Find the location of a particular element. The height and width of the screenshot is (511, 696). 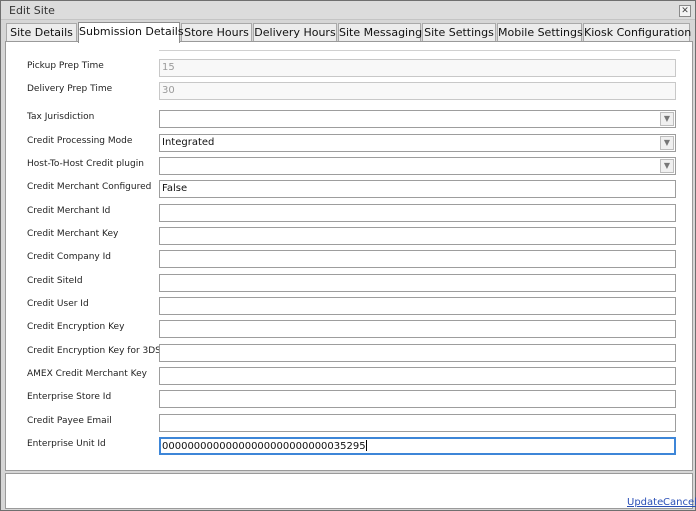

tab-mobile-settings: Mobile Settings is located at coordinates (540, 32).